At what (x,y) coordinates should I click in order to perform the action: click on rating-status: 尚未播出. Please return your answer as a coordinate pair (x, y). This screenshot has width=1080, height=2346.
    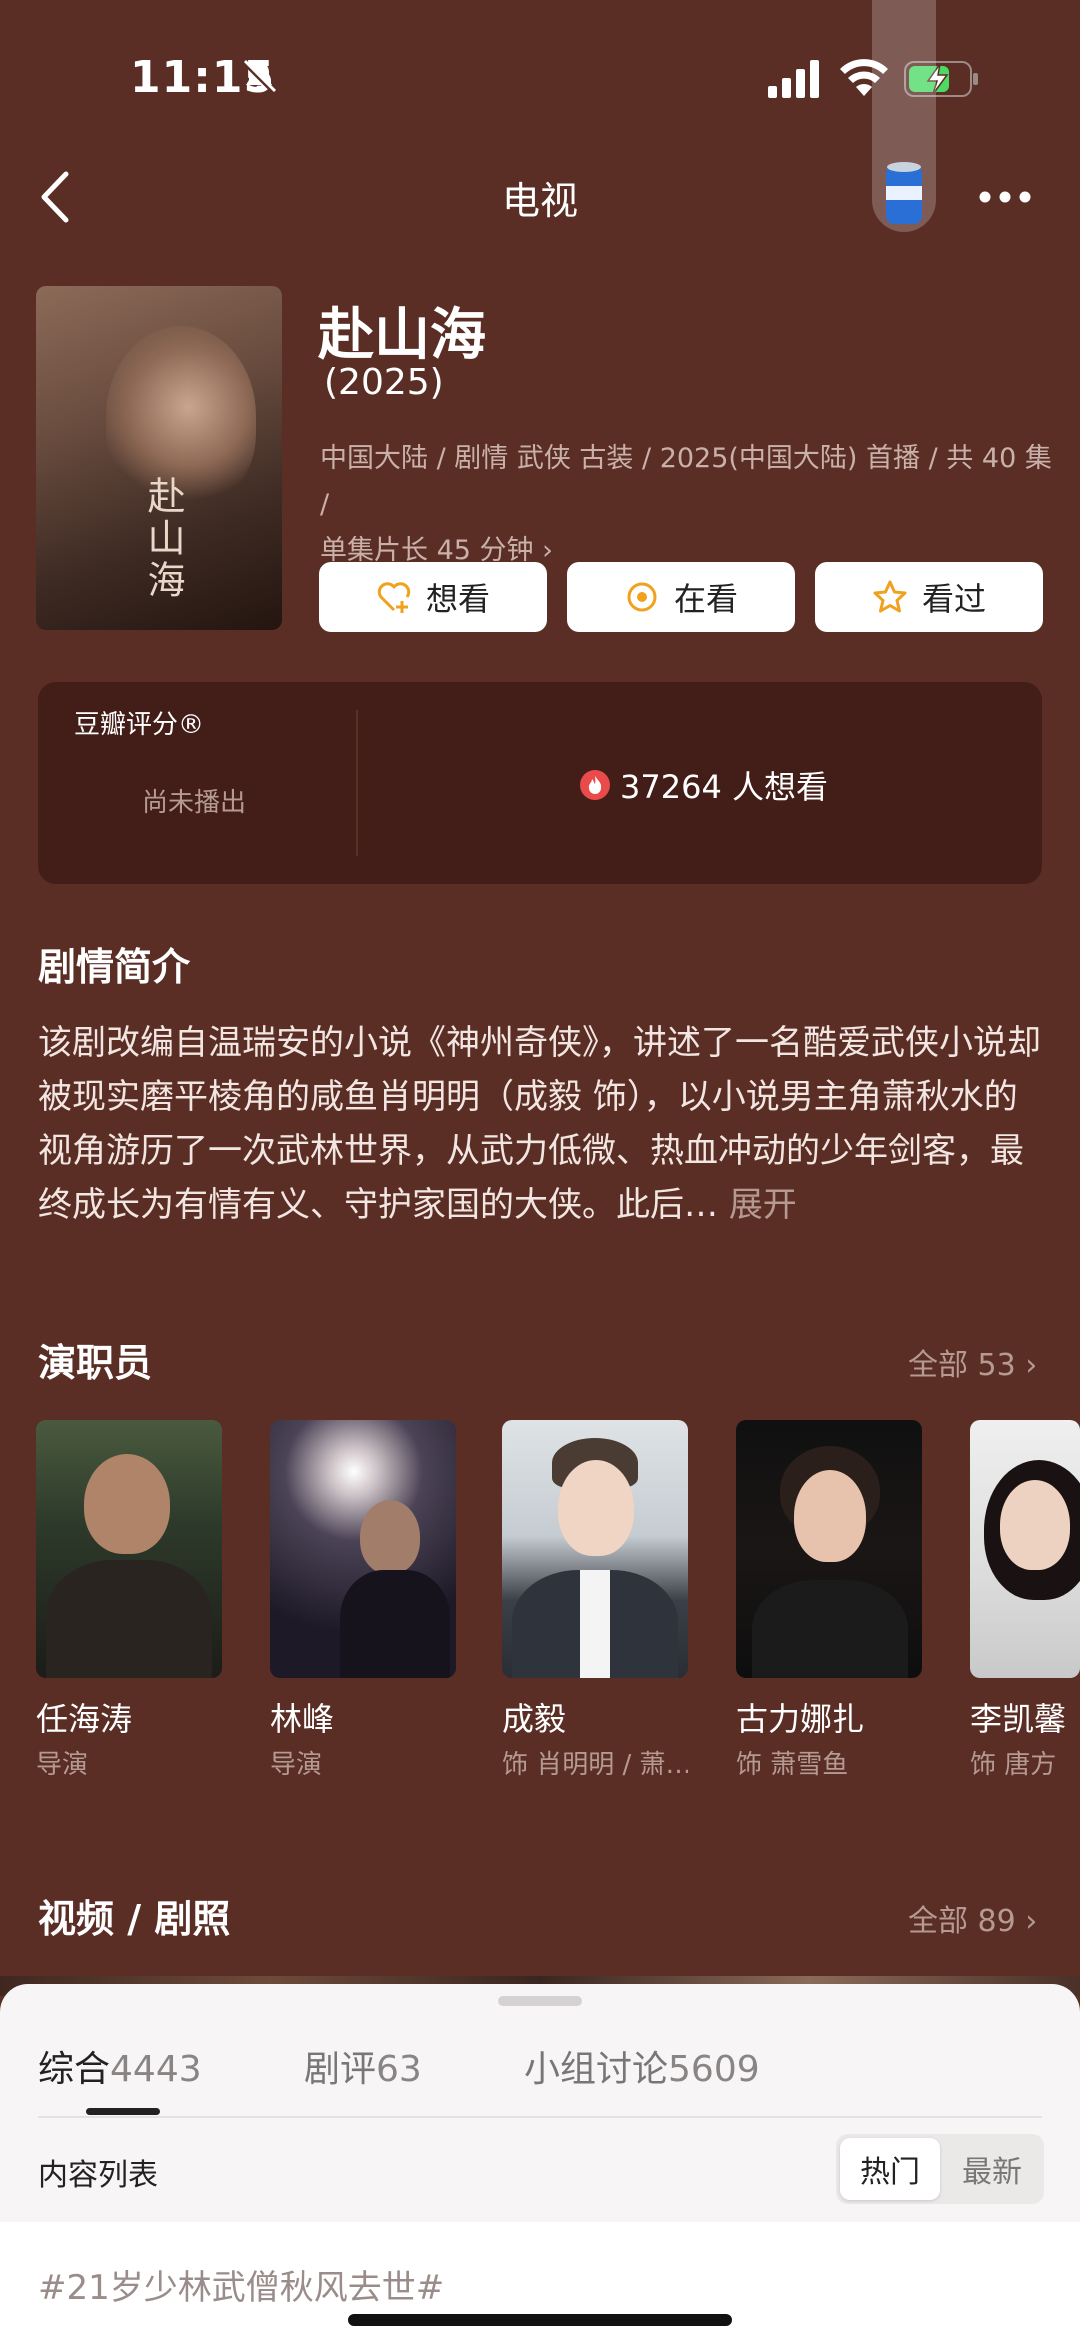
    Looking at the image, I should click on (194, 803).